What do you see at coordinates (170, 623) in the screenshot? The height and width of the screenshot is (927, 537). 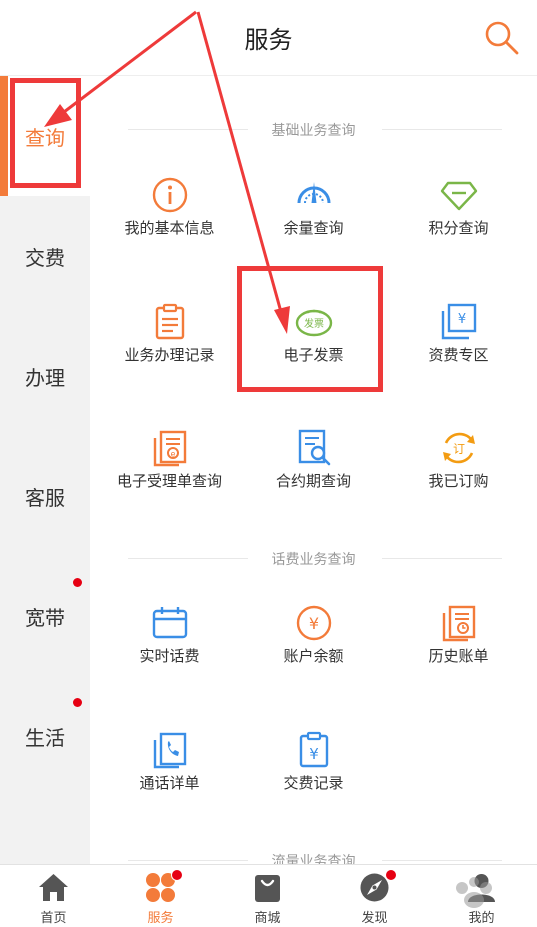 I see `calendar-icon` at bounding box center [170, 623].